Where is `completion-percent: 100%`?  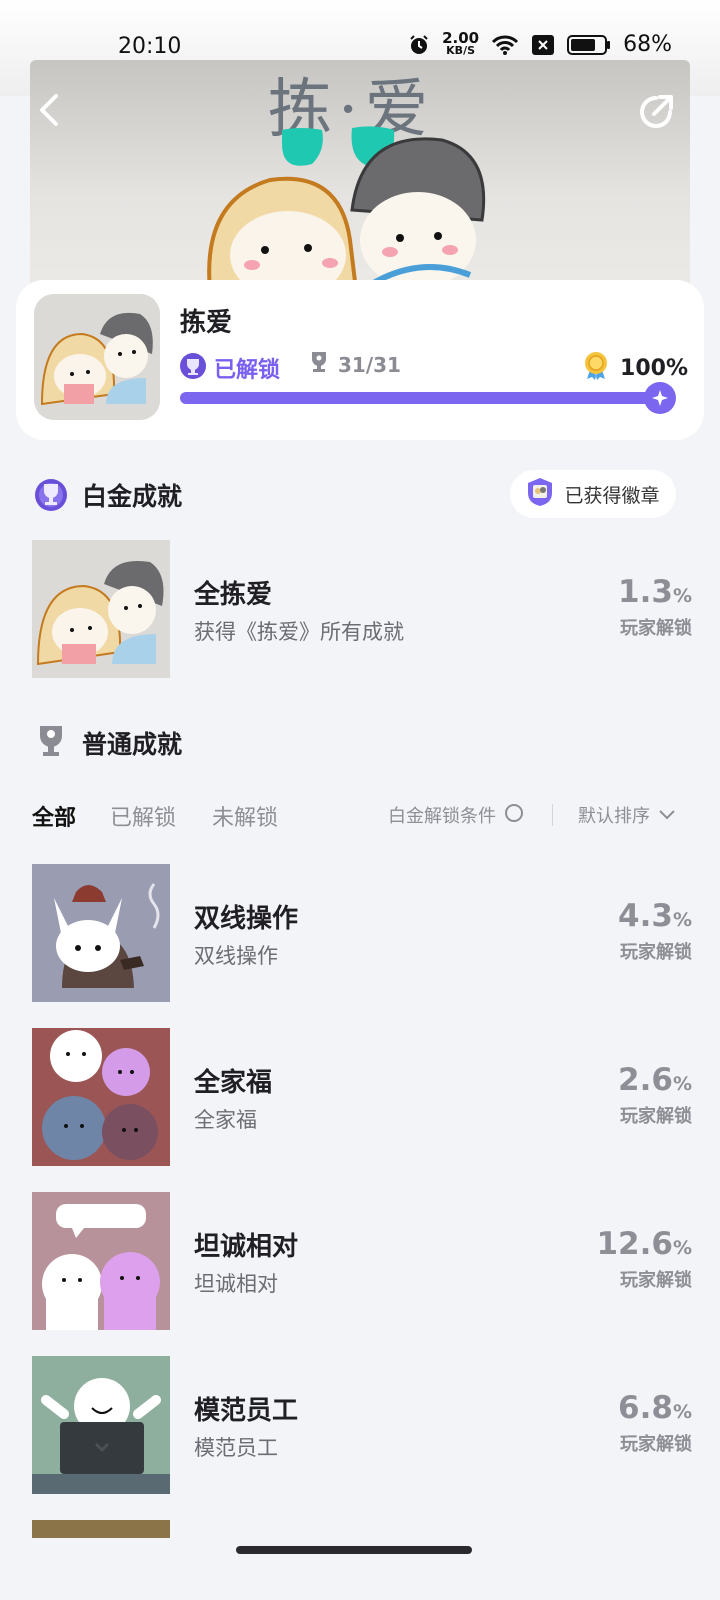
completion-percent: 100% is located at coordinates (654, 368).